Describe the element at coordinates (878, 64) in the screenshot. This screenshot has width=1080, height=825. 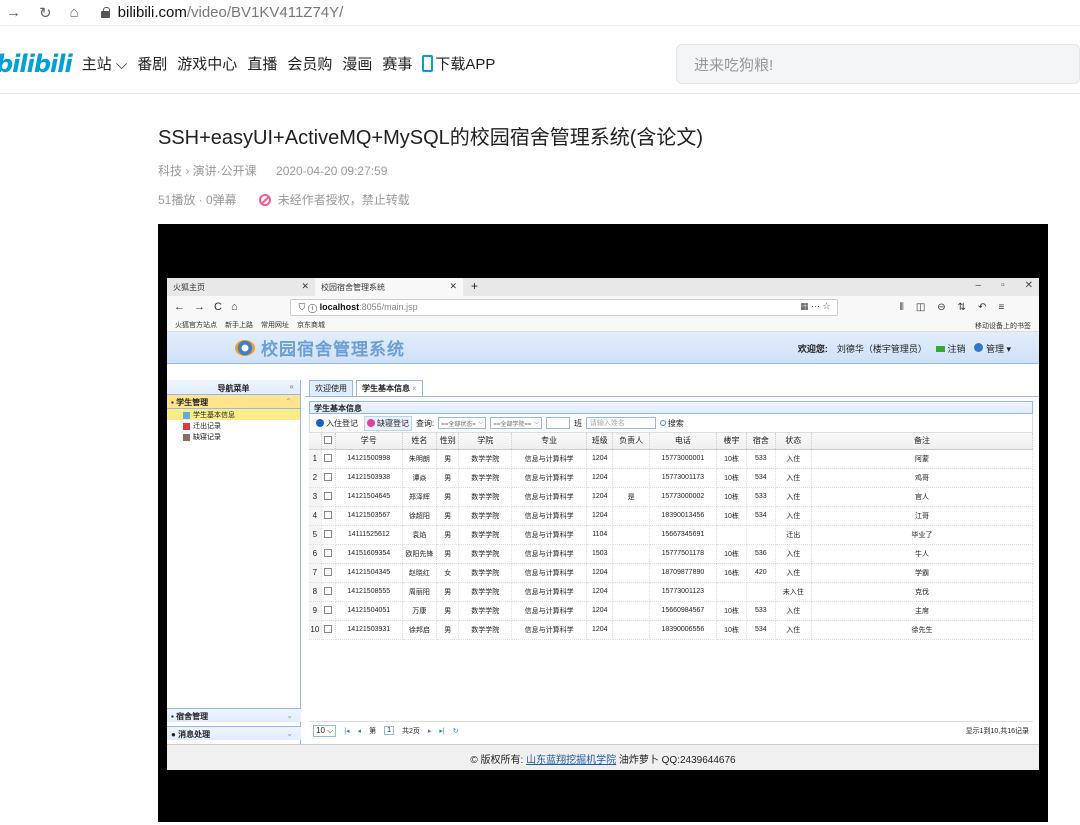
I see `search-input: 进来吃狗粮!` at that location.